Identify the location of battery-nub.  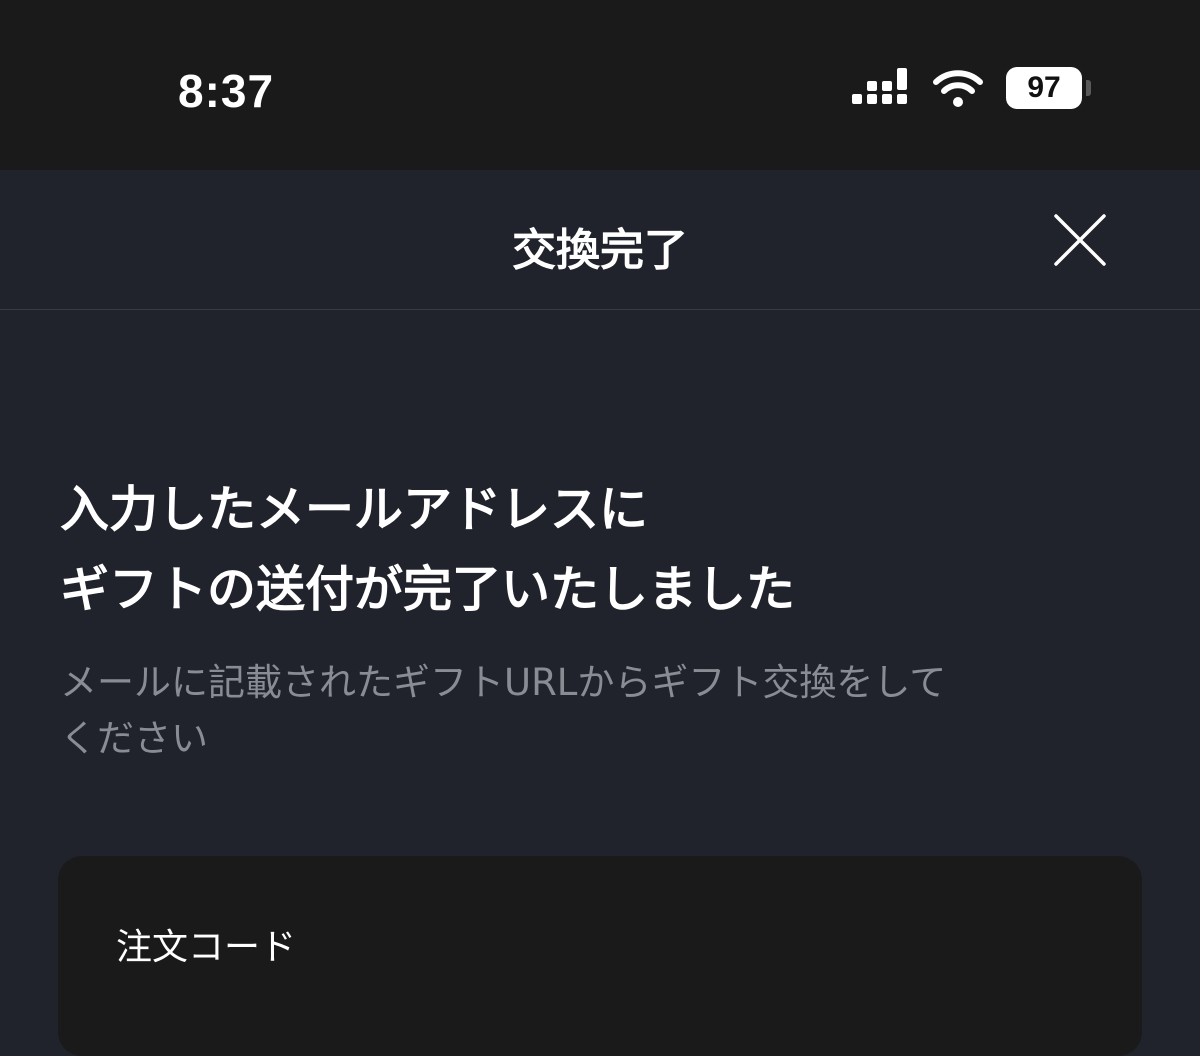
(1088, 88).